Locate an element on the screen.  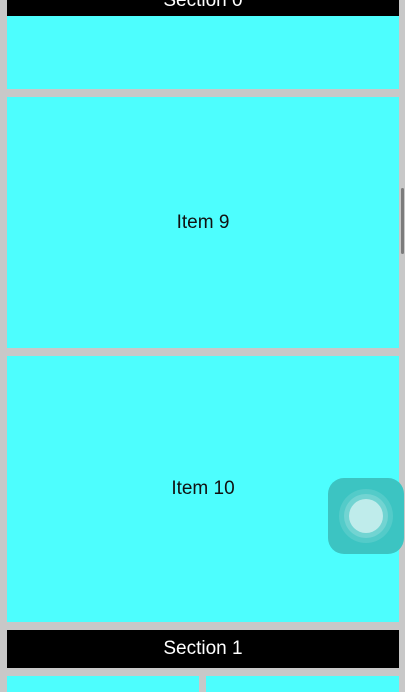
section-header-0: Section 0 is located at coordinates (203, 8).